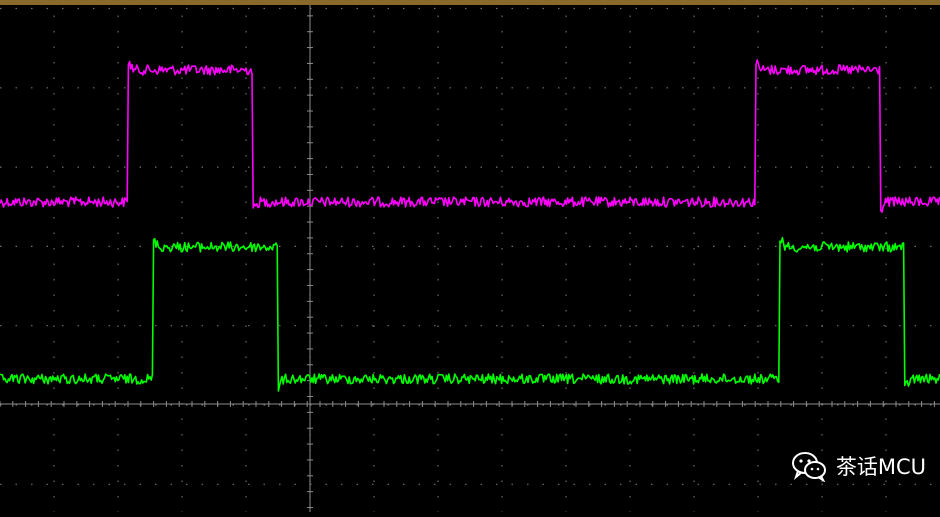 The image size is (940, 517). I want to click on watermark-text: 茶话MCU, so click(880, 467).